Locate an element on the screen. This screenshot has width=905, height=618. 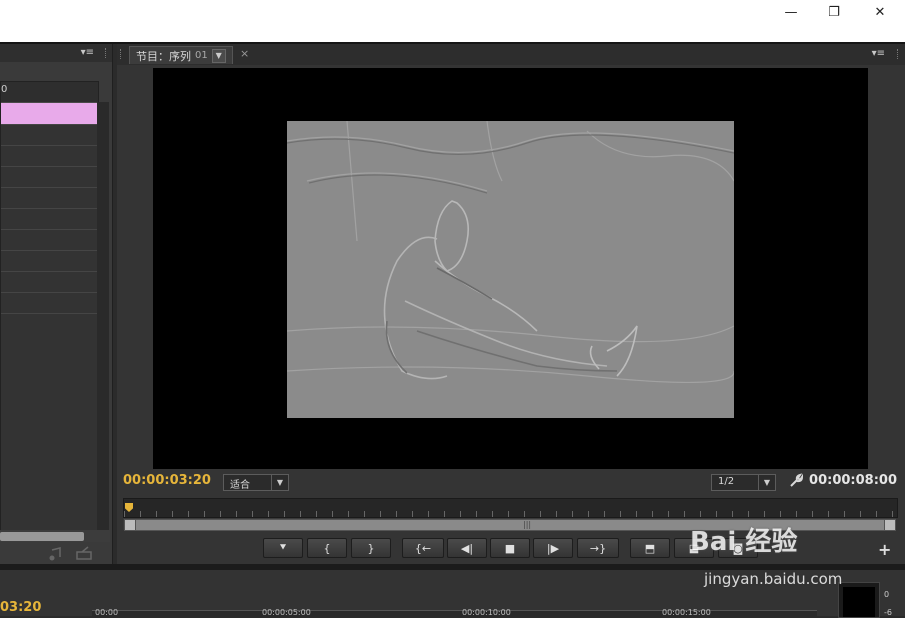
mark-out-icon: } is located at coordinates (371, 548).